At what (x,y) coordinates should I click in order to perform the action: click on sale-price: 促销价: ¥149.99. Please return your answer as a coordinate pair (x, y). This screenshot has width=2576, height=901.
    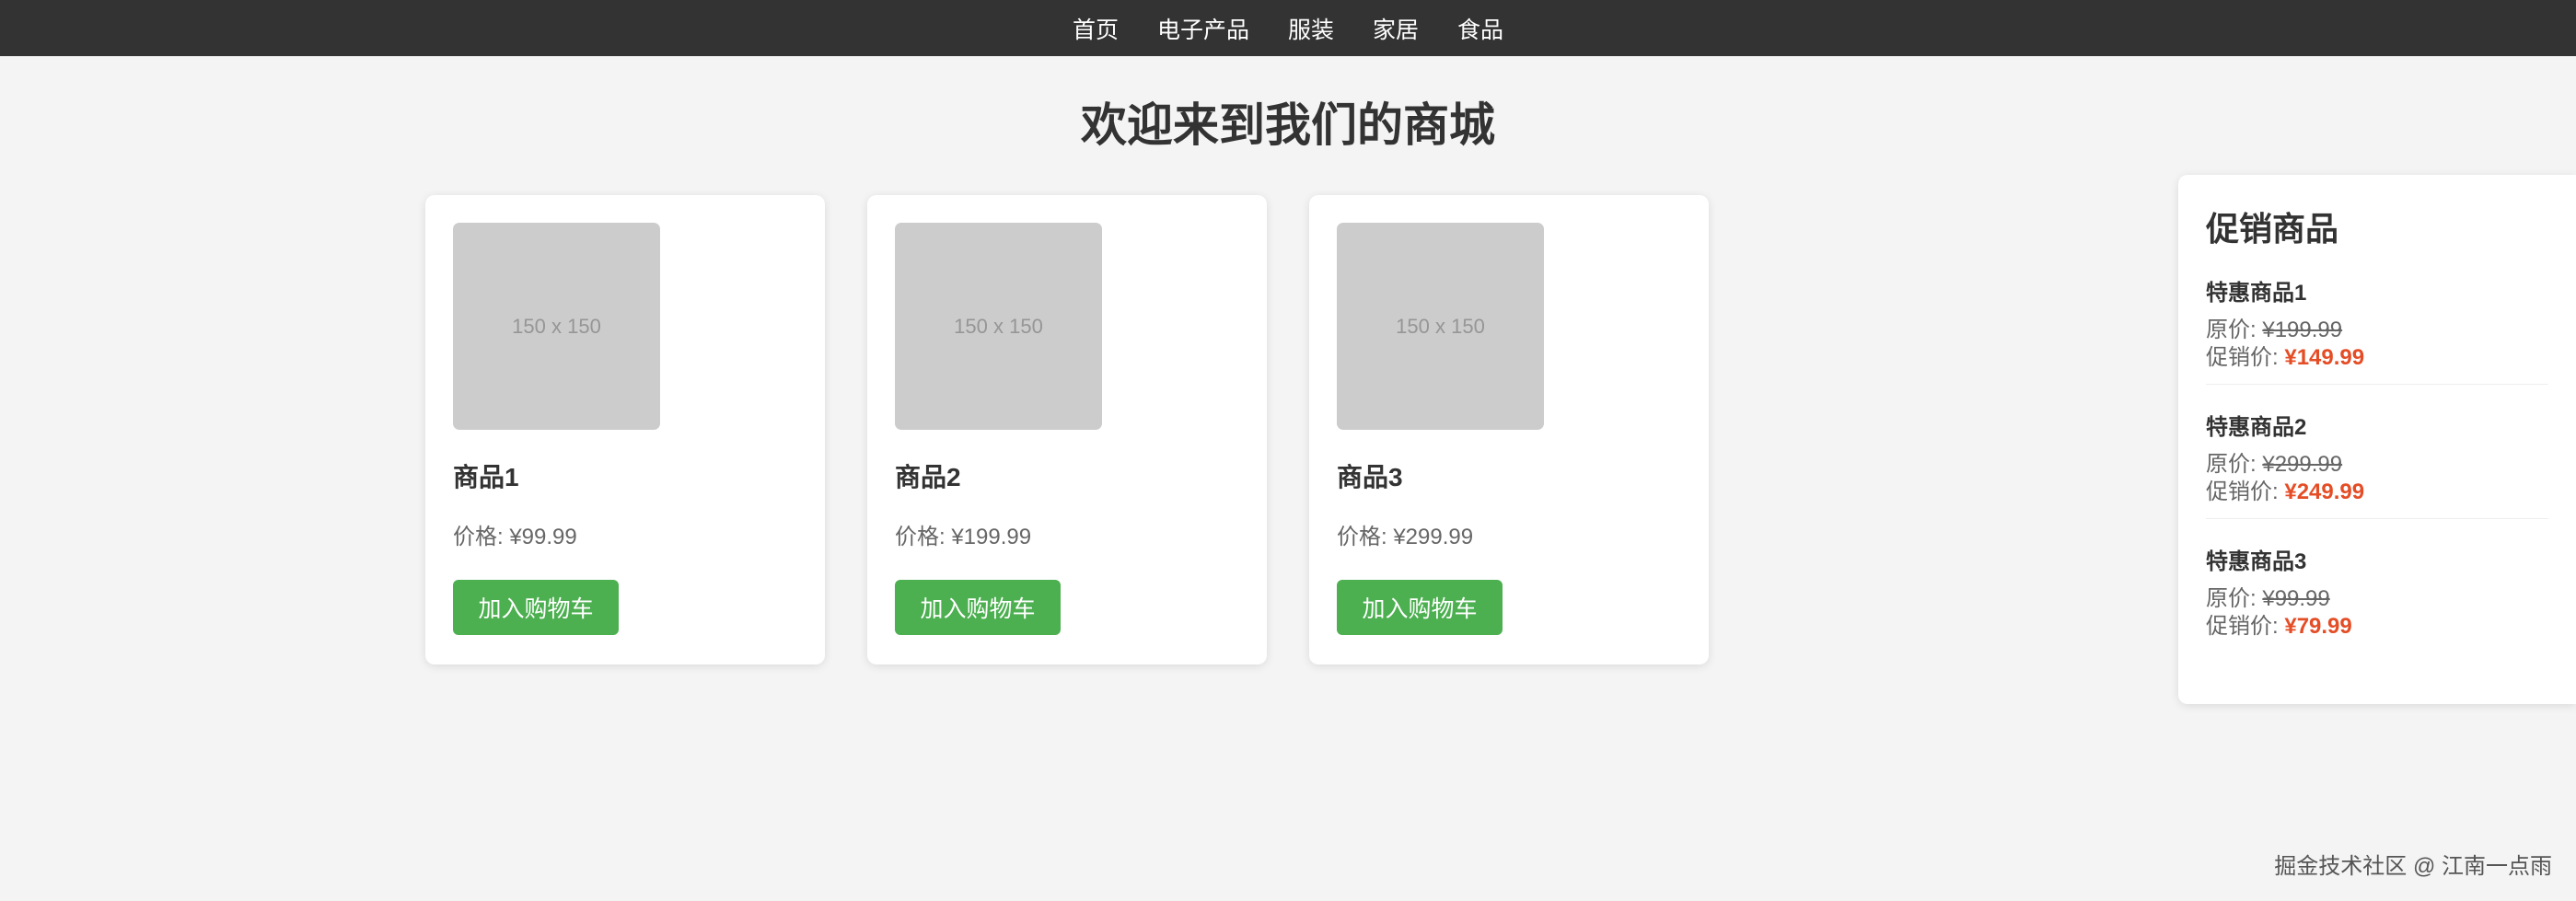
    Looking at the image, I should click on (2285, 355).